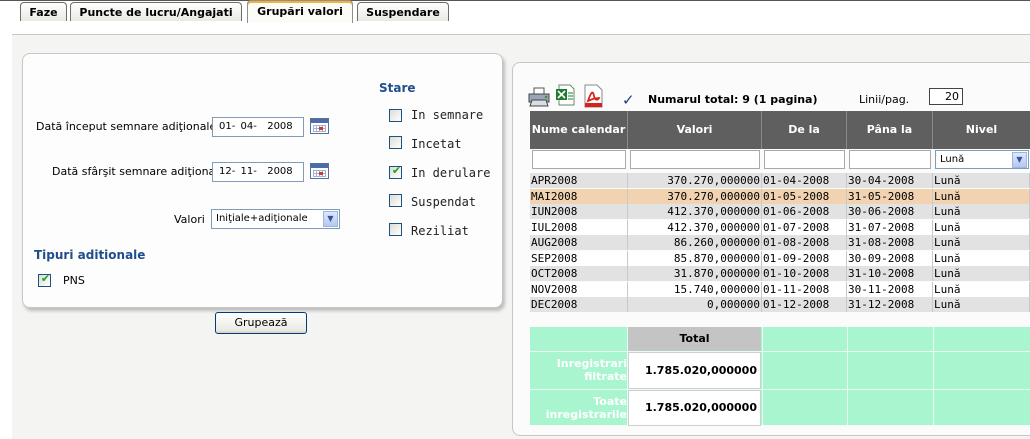 The image size is (1030, 439). What do you see at coordinates (804, 242) in the screenshot?
I see `cell-de-la: 01-08-2008` at bounding box center [804, 242].